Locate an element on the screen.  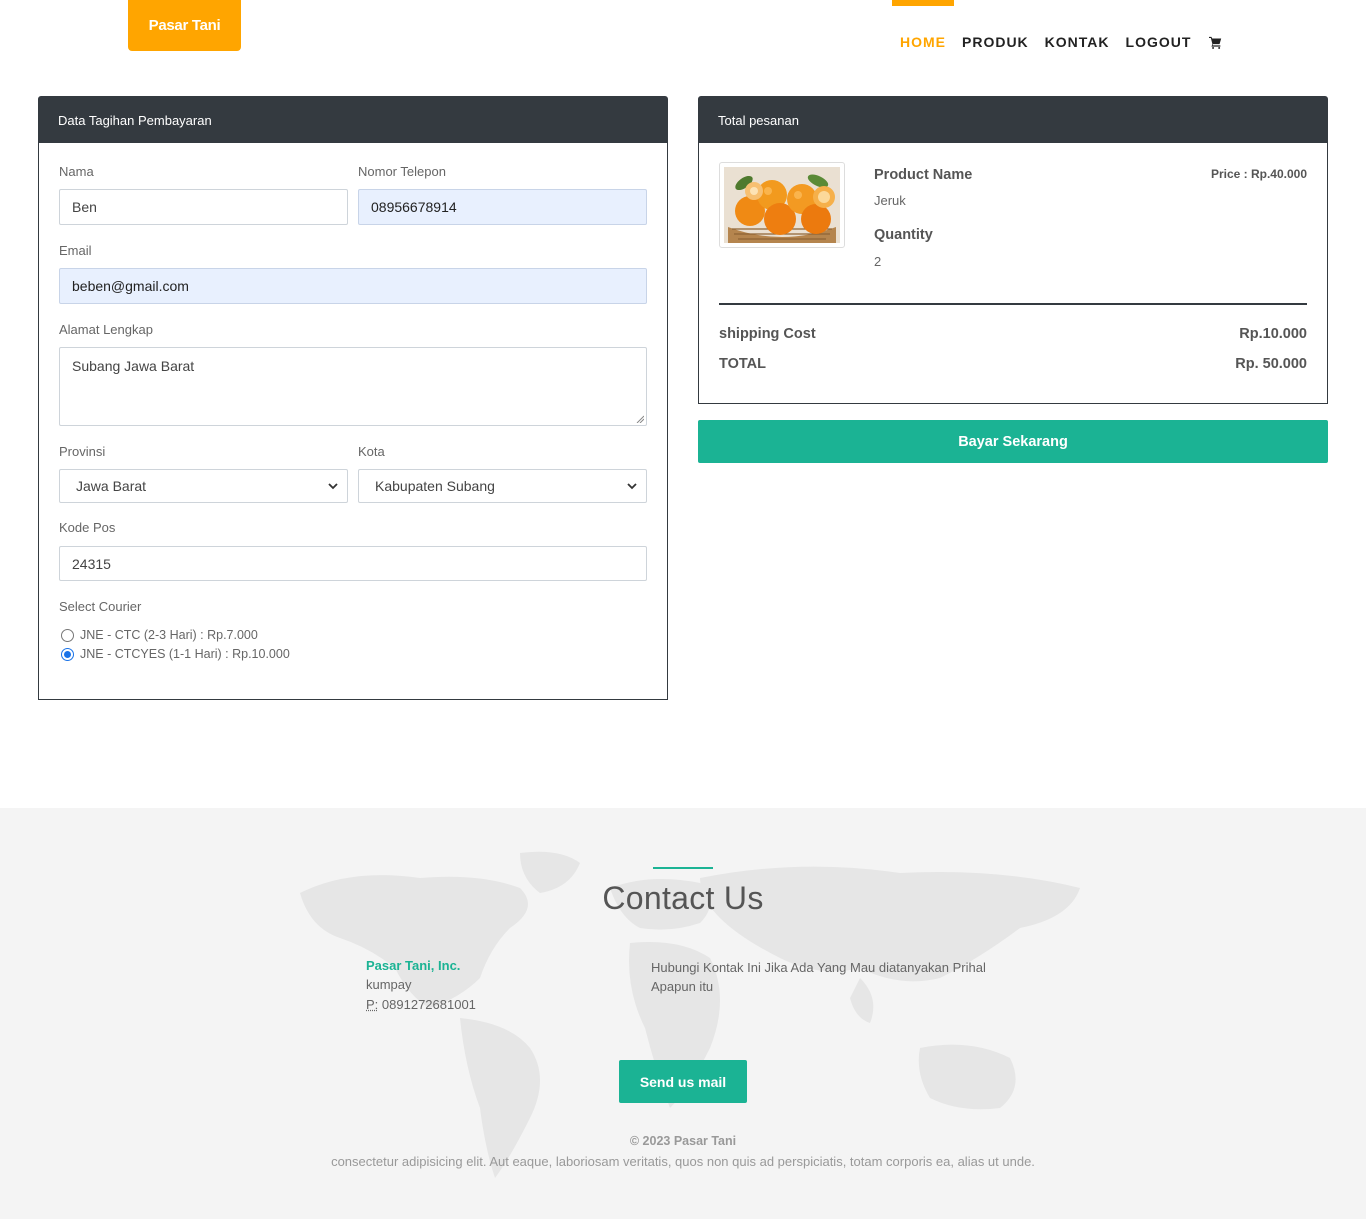
email-label: Email is located at coordinates (75, 250).